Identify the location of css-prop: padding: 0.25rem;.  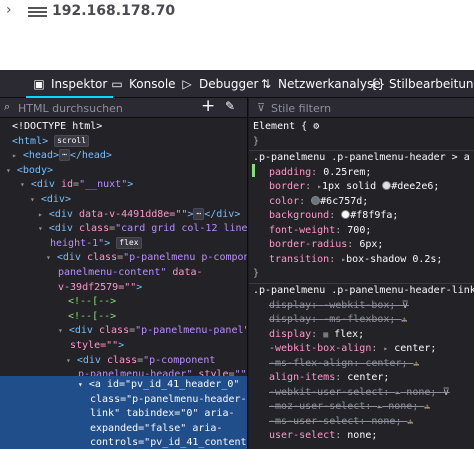
(320, 173).